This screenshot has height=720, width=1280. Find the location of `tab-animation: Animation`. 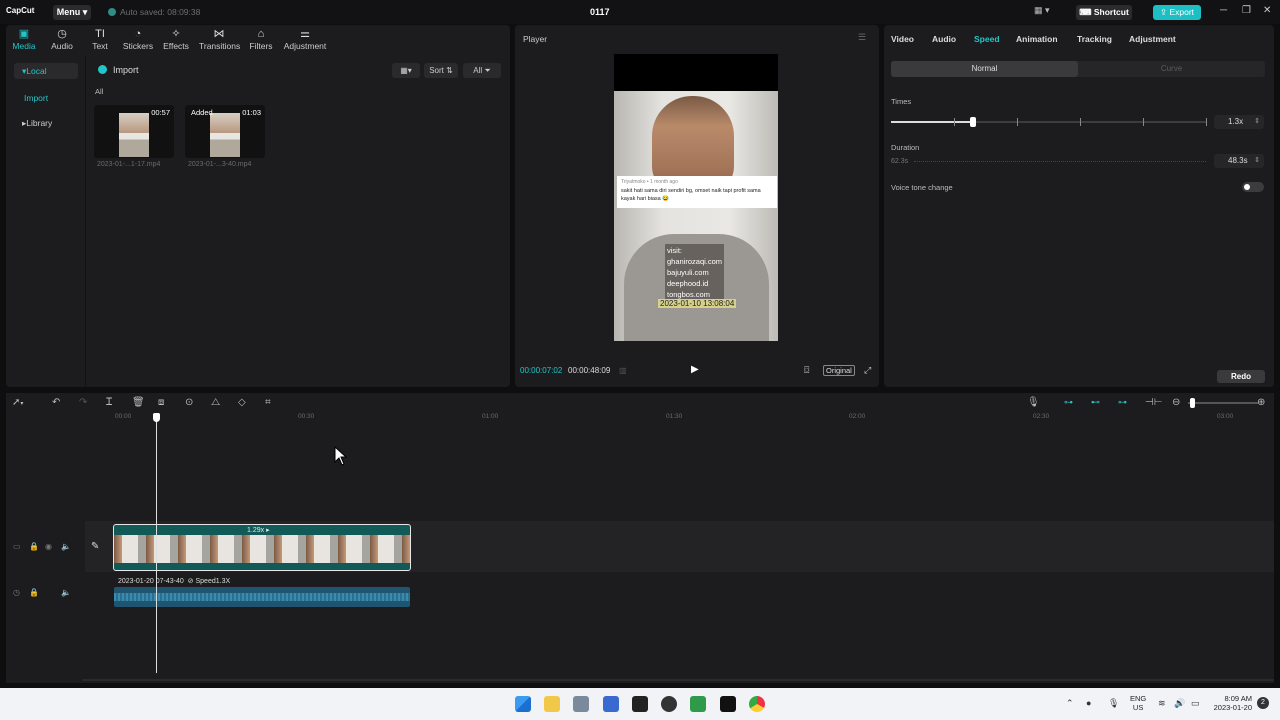

tab-animation: Animation is located at coordinates (1037, 39).